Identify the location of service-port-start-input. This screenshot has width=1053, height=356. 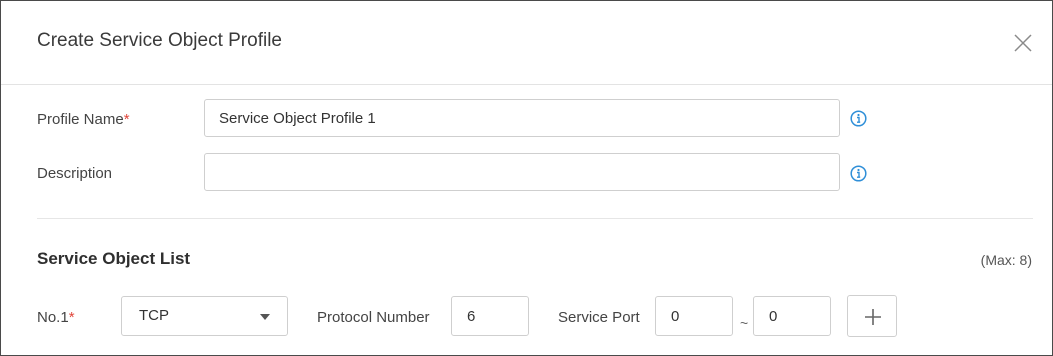
(694, 316).